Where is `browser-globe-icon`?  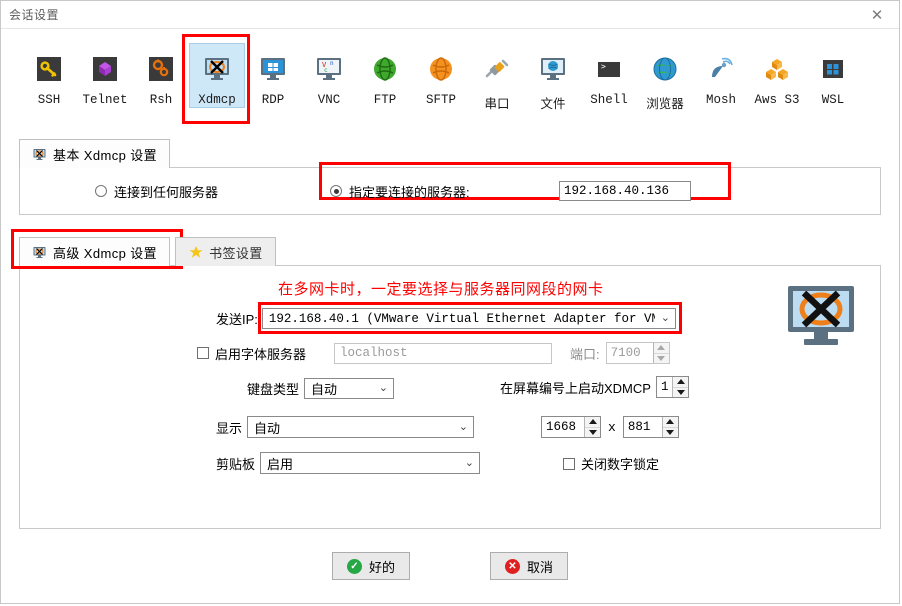 browser-globe-icon is located at coordinates (665, 69).